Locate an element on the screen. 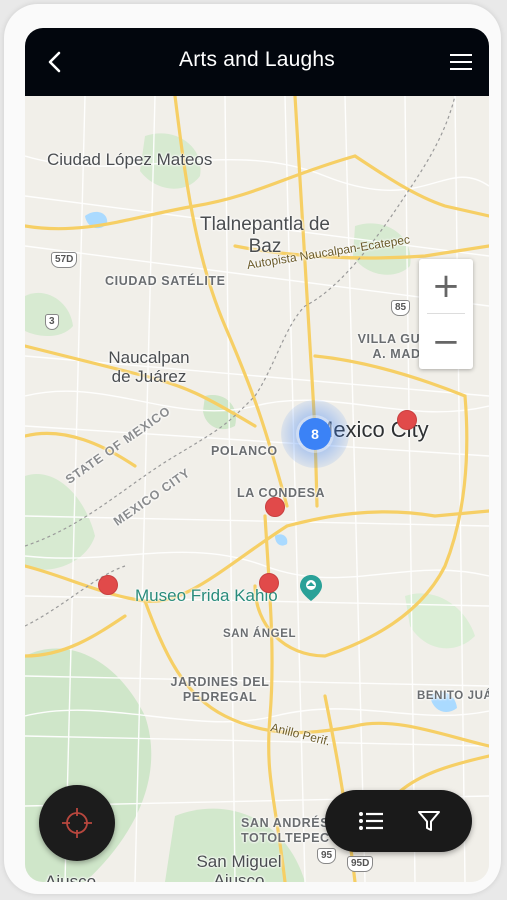 Image resolution: width=507 pixels, height=900 pixels. zoom-in-button: + is located at coordinates (446, 286).